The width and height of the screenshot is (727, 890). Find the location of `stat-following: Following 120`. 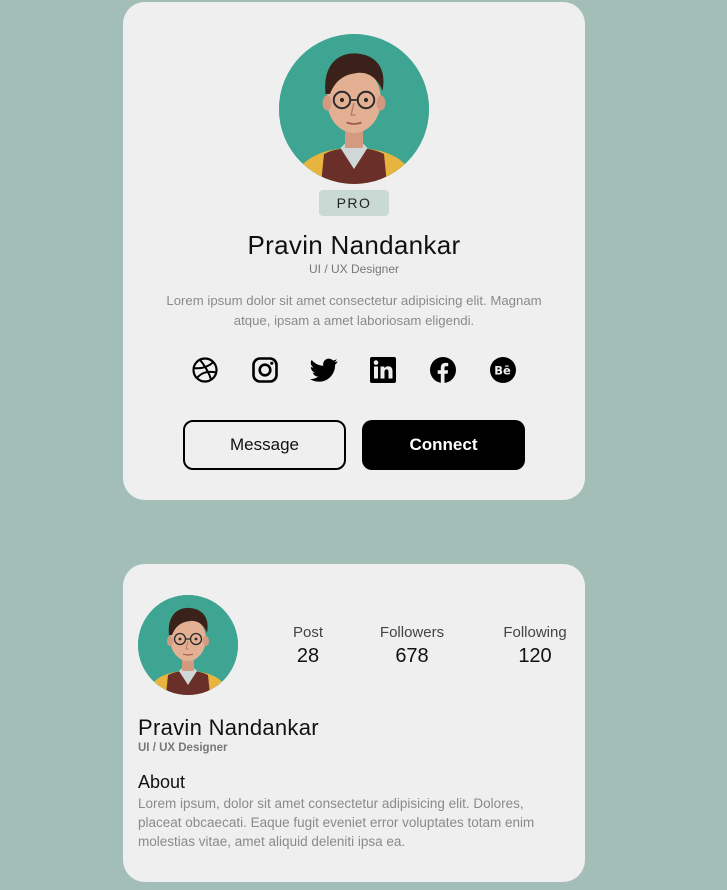

stat-following: Following 120 is located at coordinates (535, 646).